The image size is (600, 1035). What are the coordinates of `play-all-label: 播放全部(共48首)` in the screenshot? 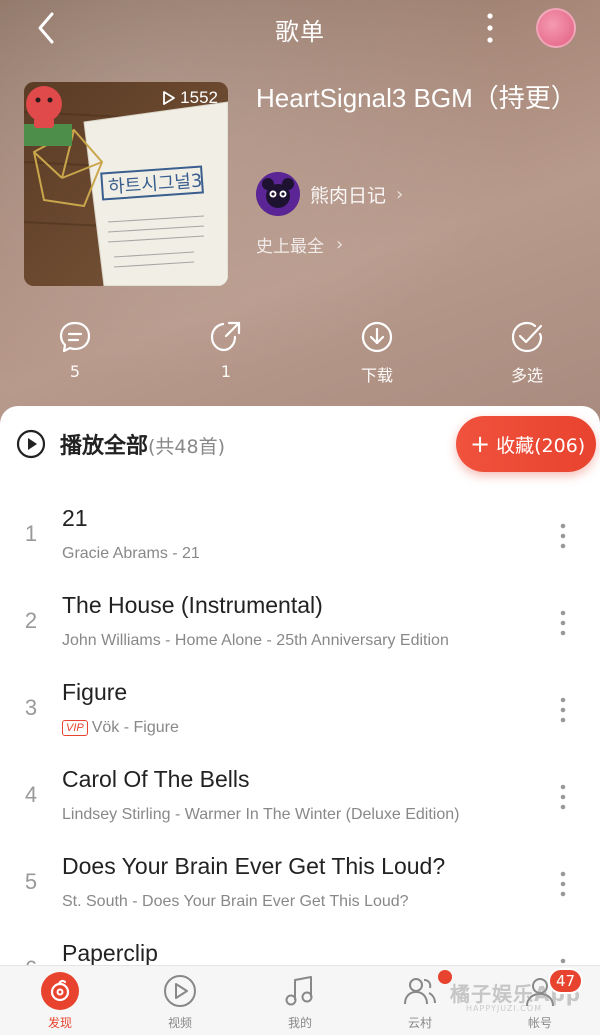 It's located at (142, 444).